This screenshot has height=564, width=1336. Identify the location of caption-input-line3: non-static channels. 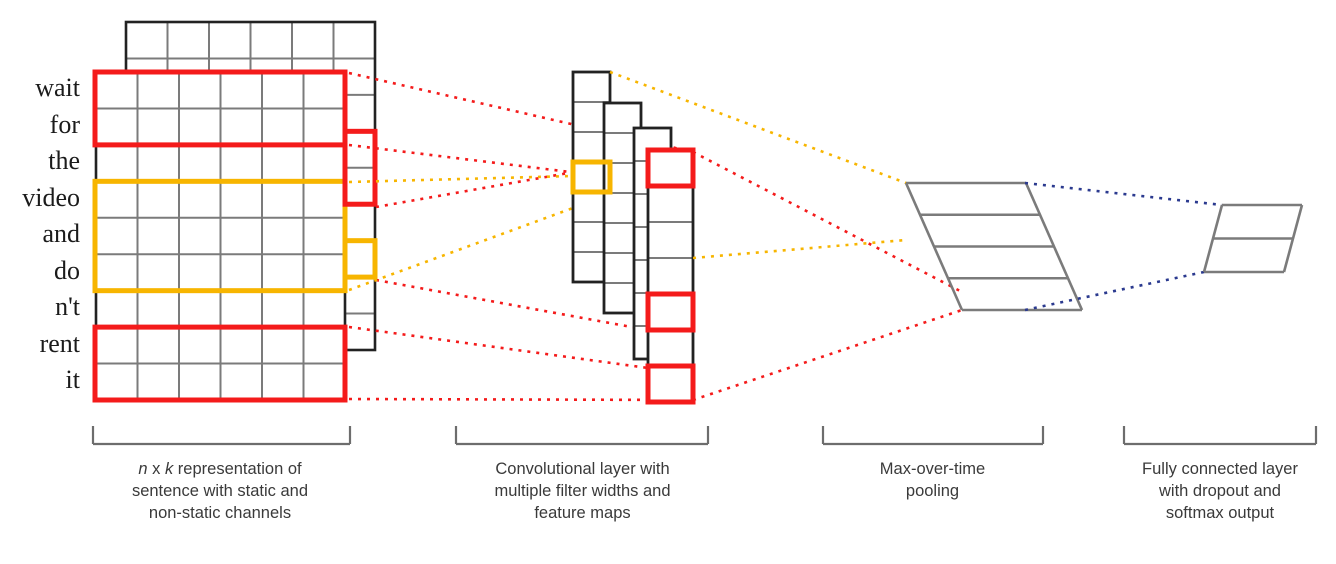
(220, 513).